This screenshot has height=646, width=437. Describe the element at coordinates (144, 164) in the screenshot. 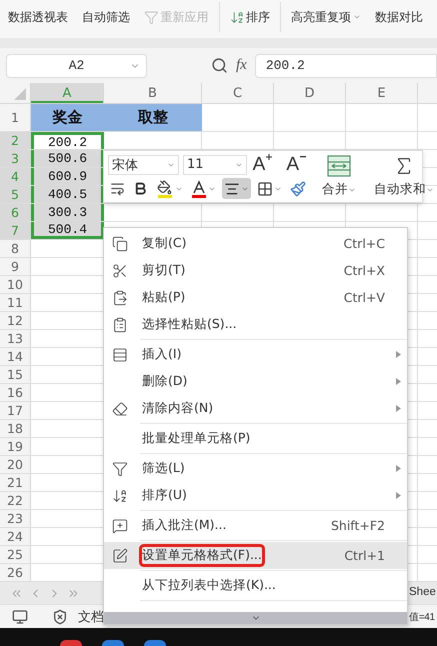

I see `font-select: 宋体` at that location.